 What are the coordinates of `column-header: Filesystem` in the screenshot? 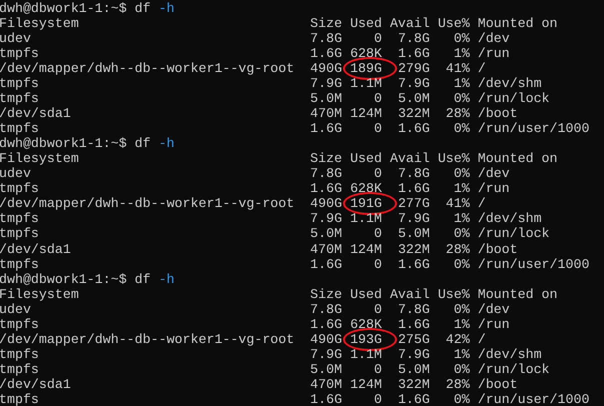 It's located at (40, 294).